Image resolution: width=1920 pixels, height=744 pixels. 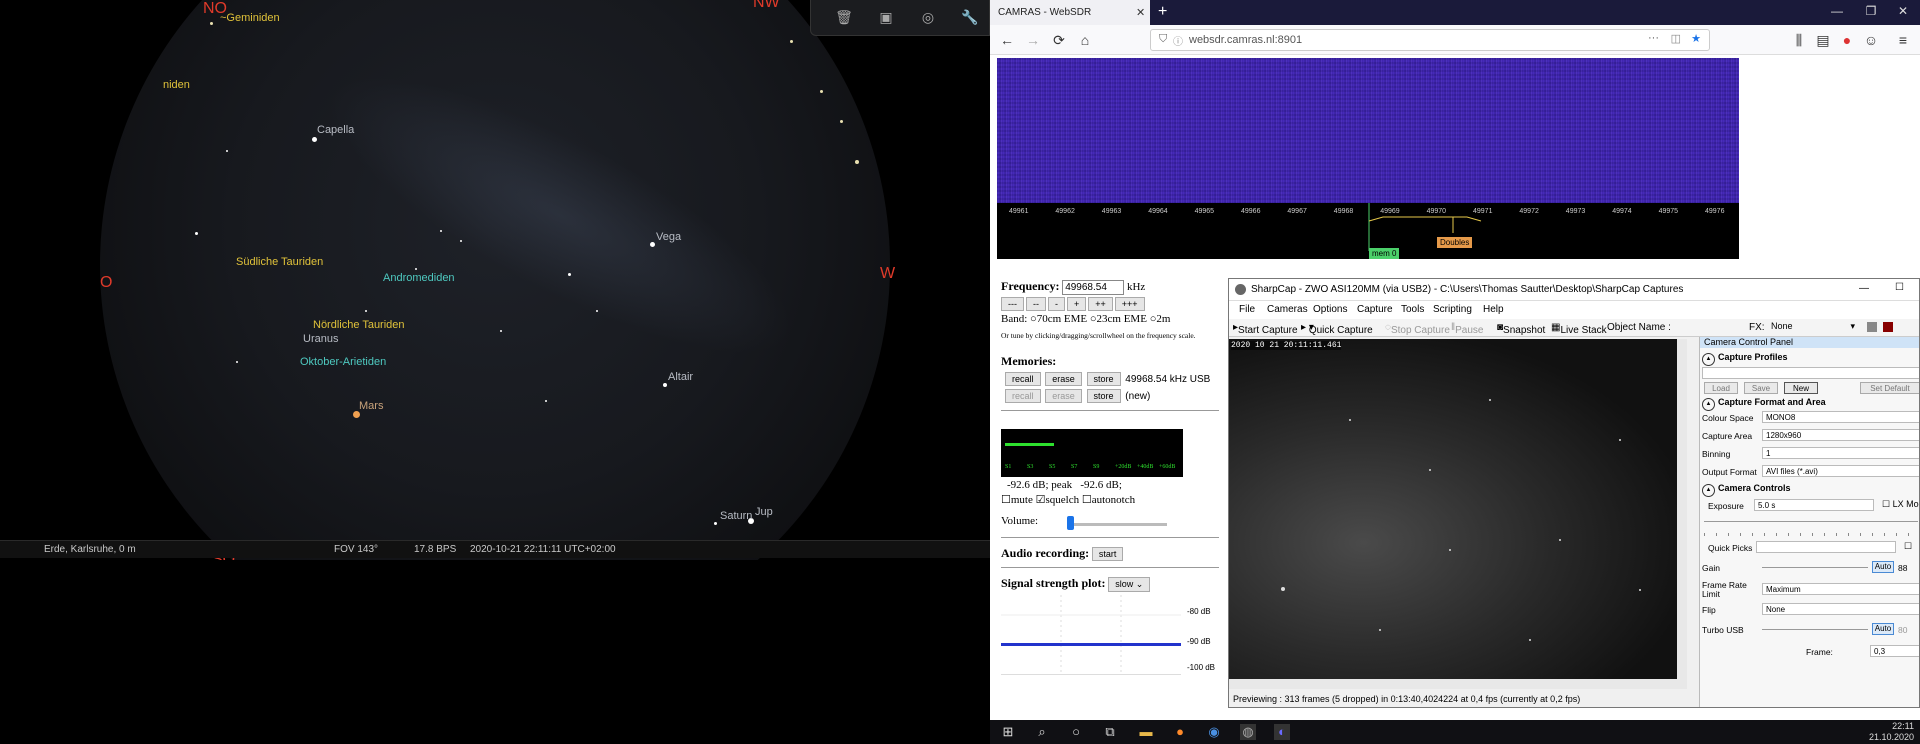 What do you see at coordinates (1022, 500) in the screenshot?
I see `mute-label: mute` at bounding box center [1022, 500].